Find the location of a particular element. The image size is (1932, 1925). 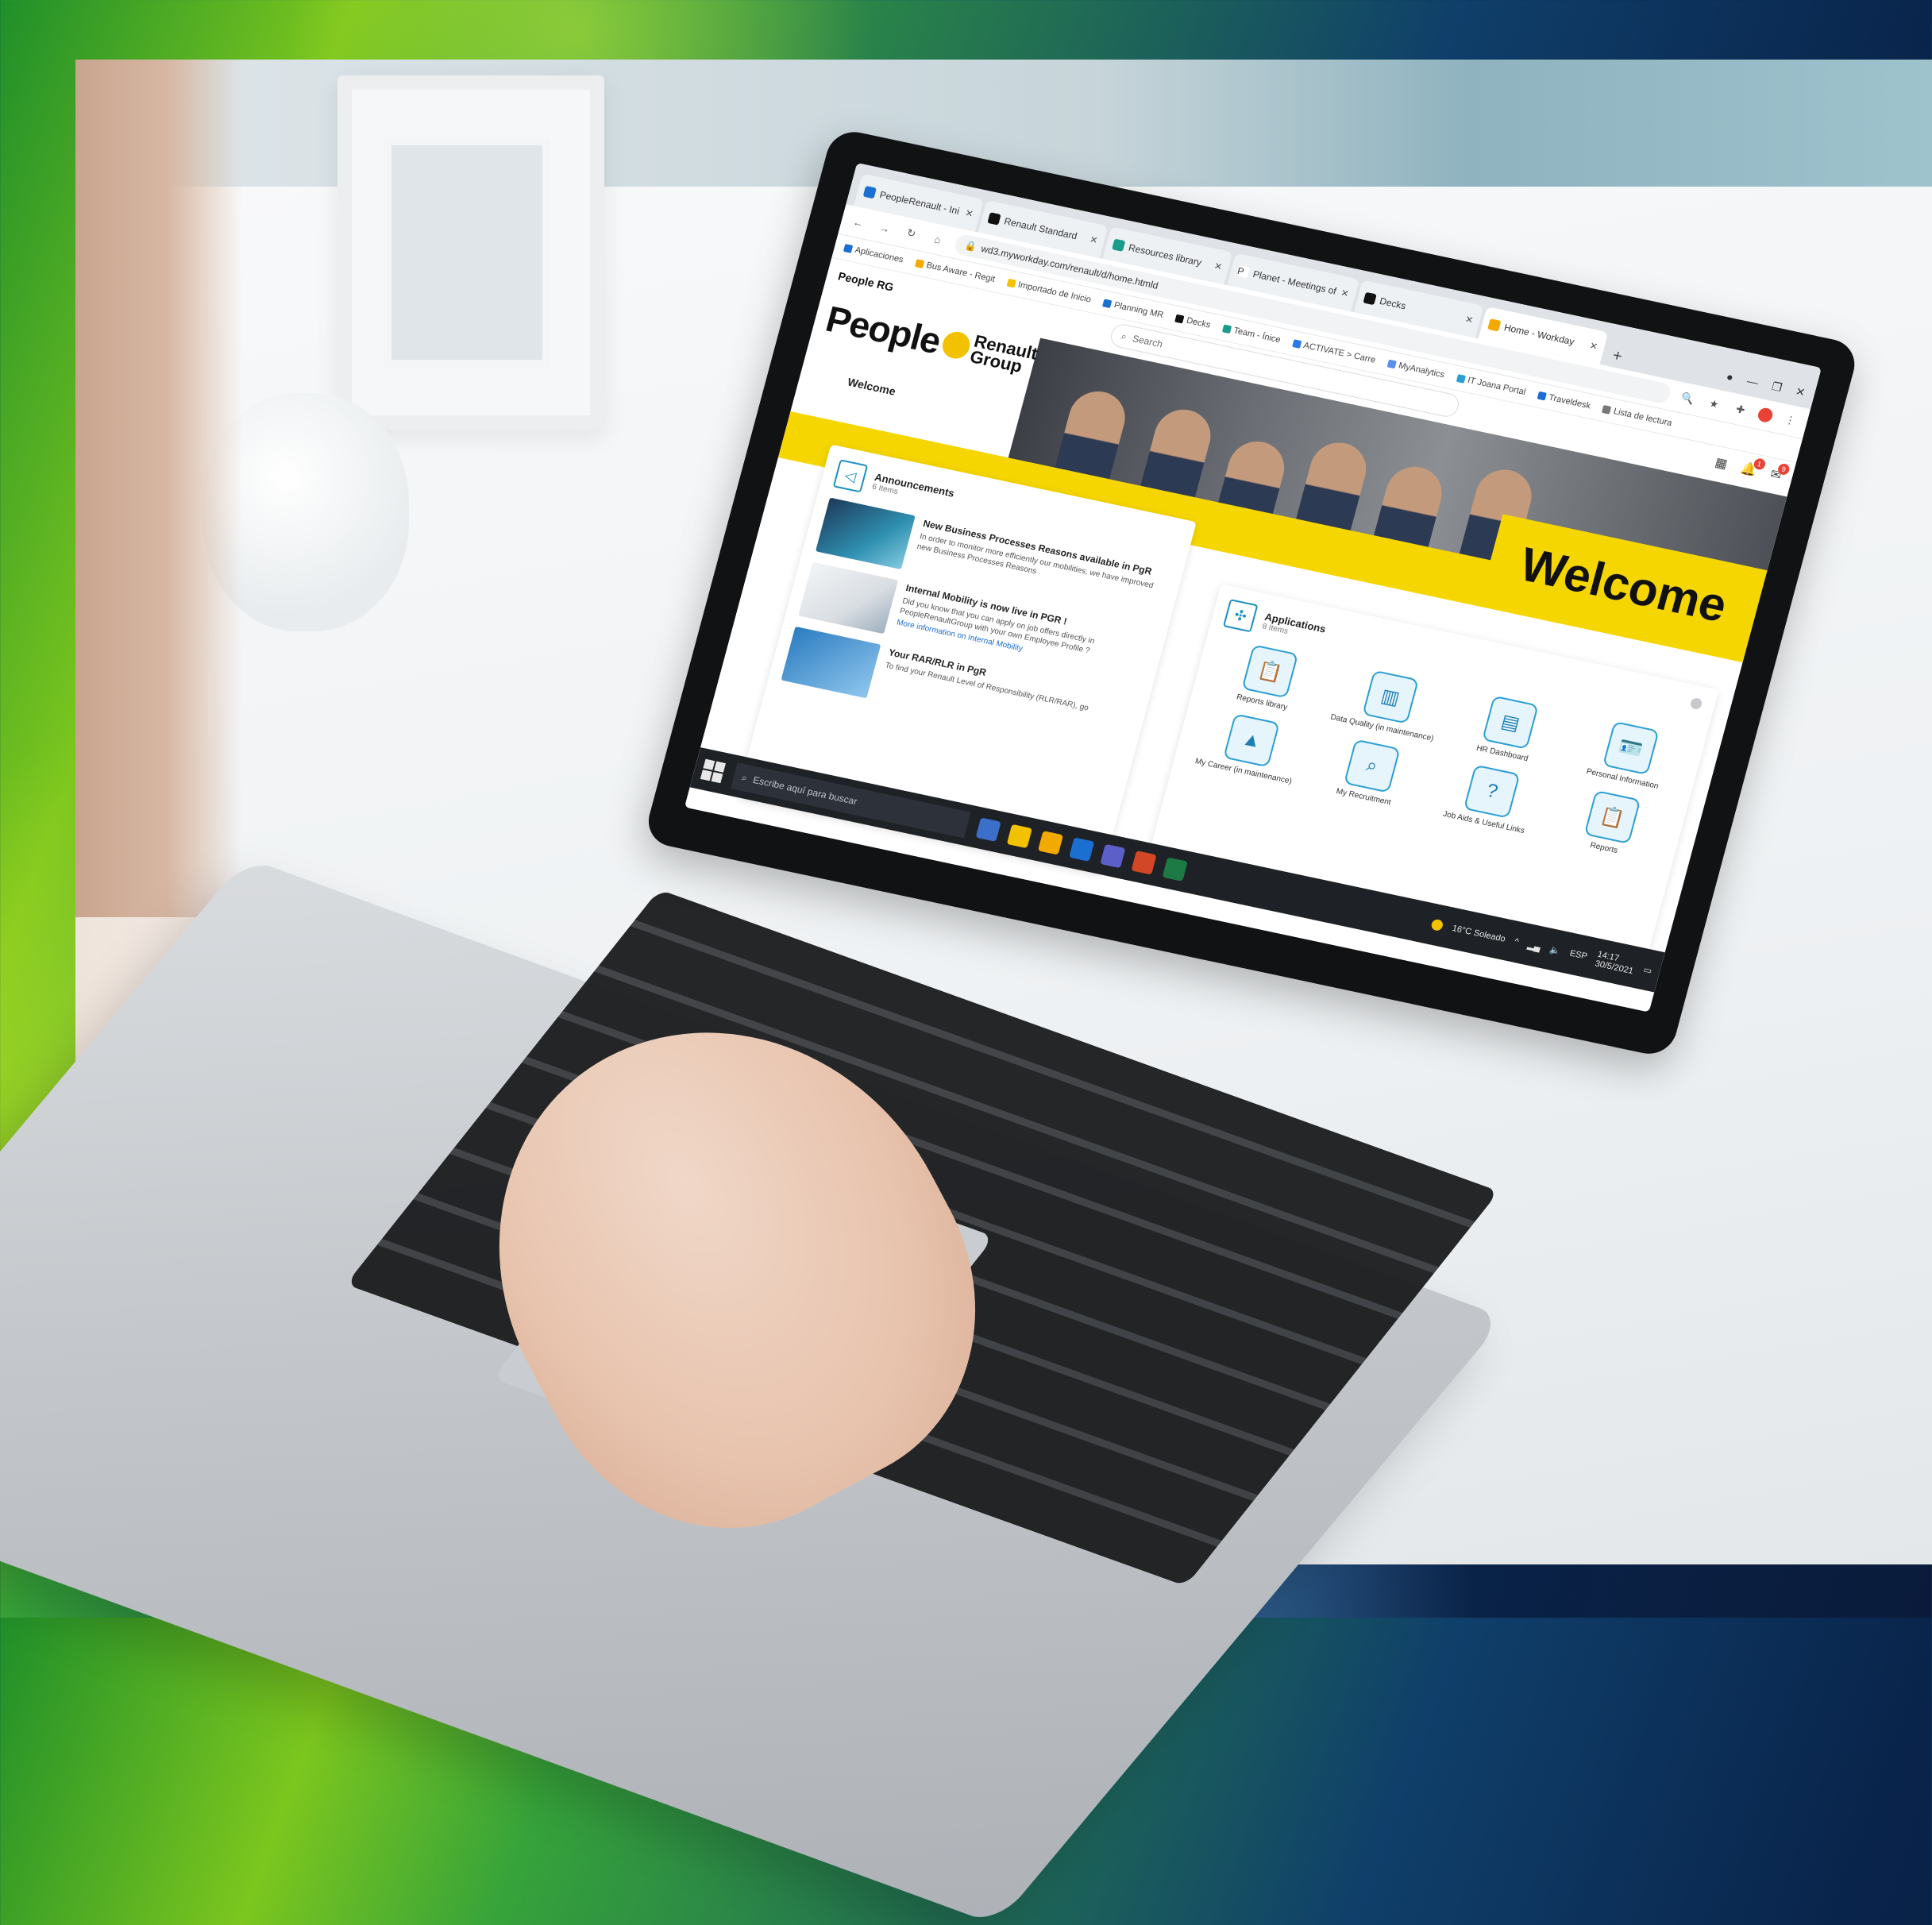

app-tile-reports-library: 📋 Reports library is located at coordinates (1268, 678).